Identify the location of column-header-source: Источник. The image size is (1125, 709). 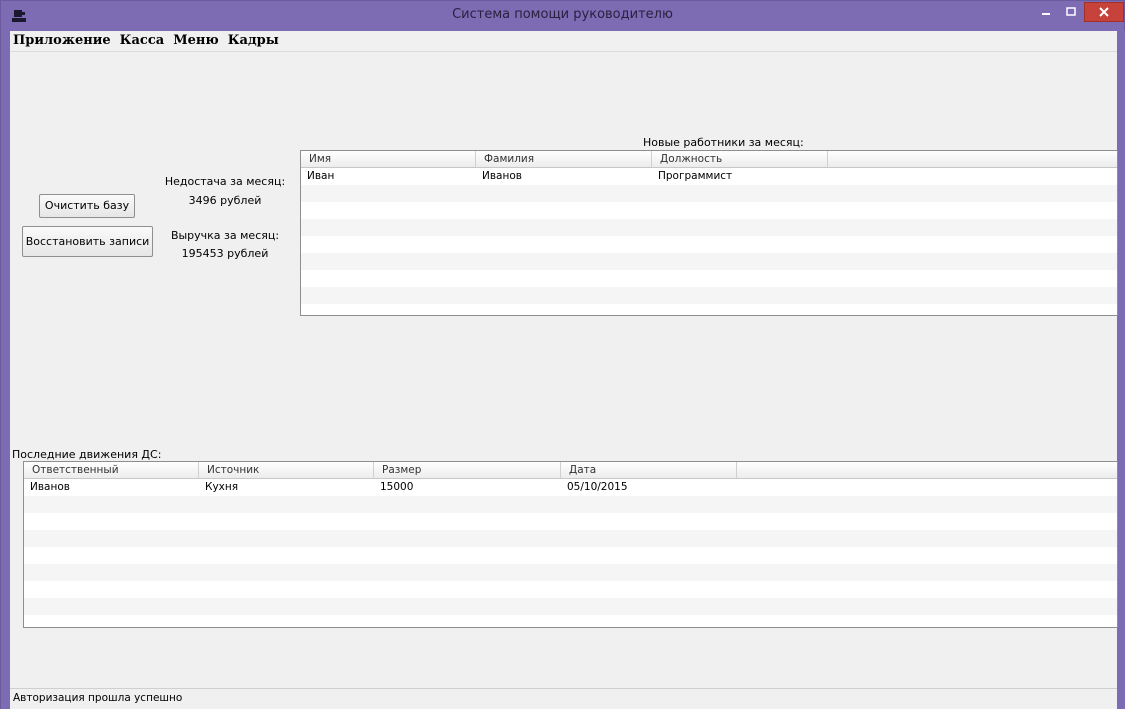
(286, 470).